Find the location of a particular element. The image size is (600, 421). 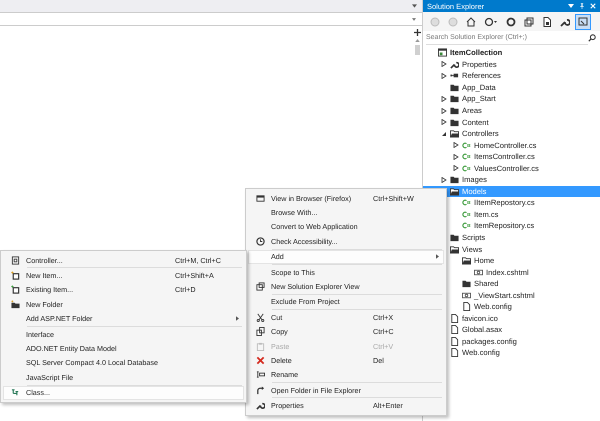

browser-window-icon is located at coordinates (260, 198).